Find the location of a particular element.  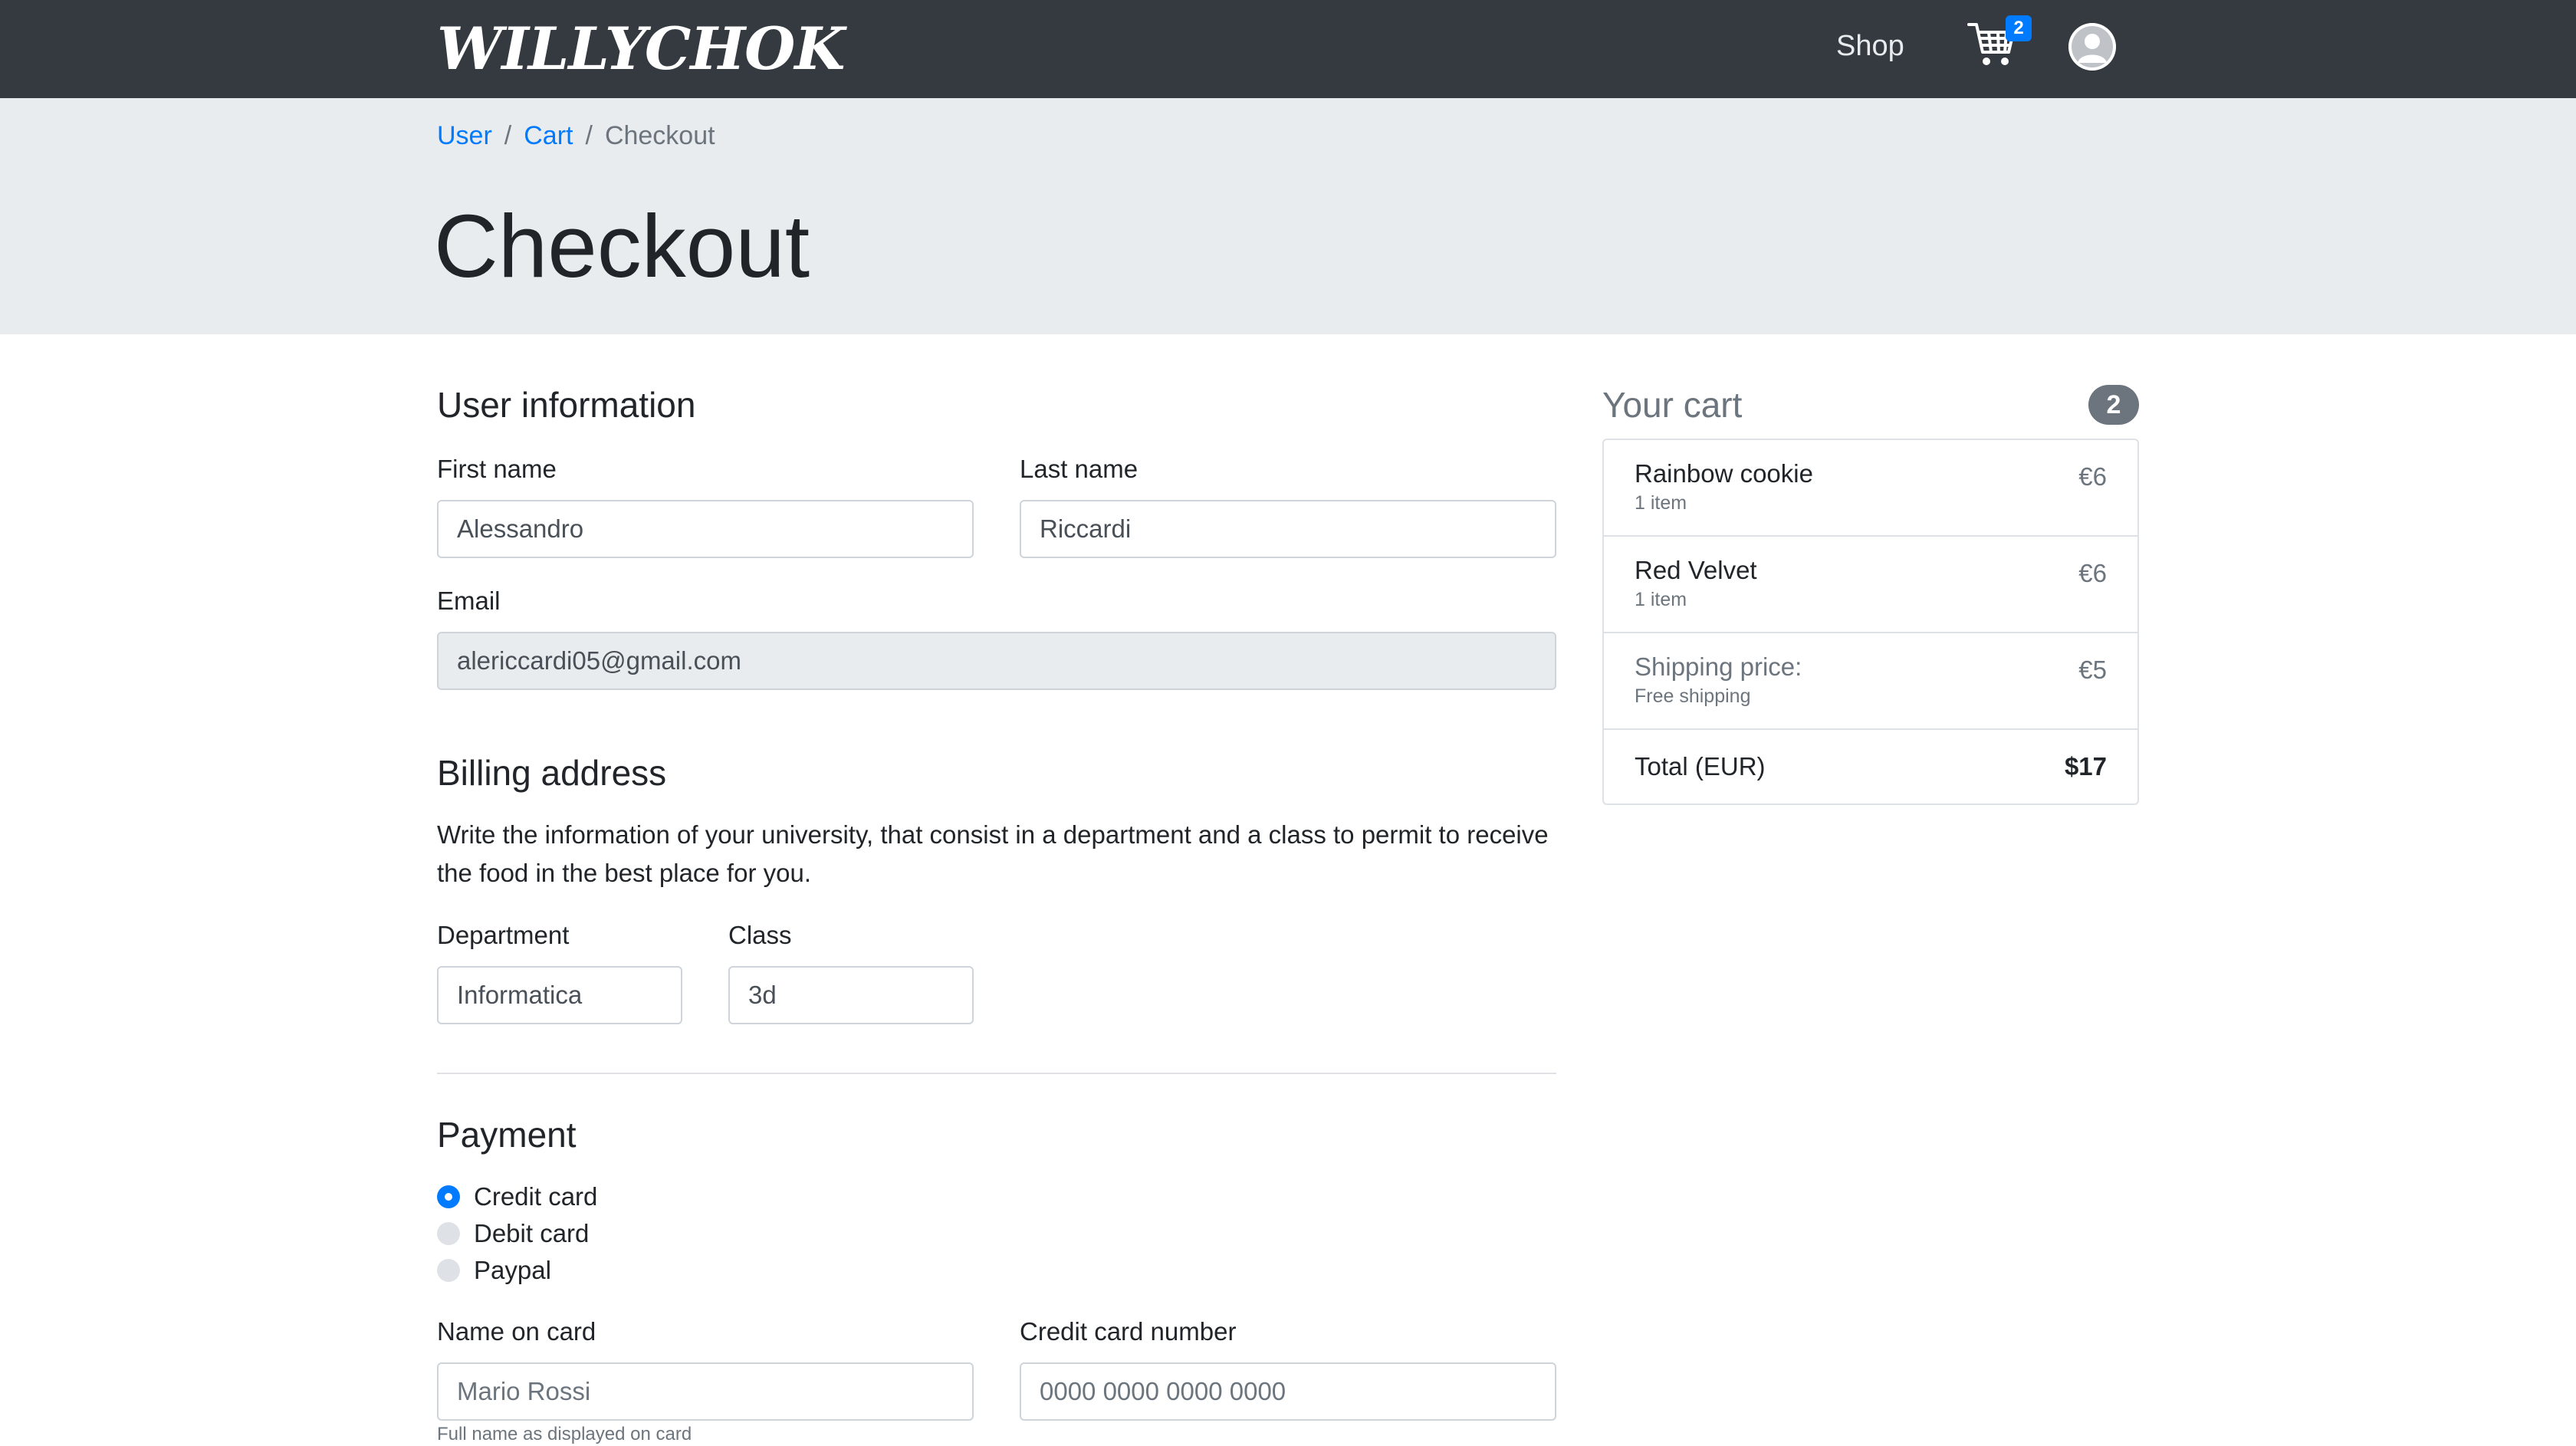

card-number-label: Credit card number is located at coordinates (1129, 1332).